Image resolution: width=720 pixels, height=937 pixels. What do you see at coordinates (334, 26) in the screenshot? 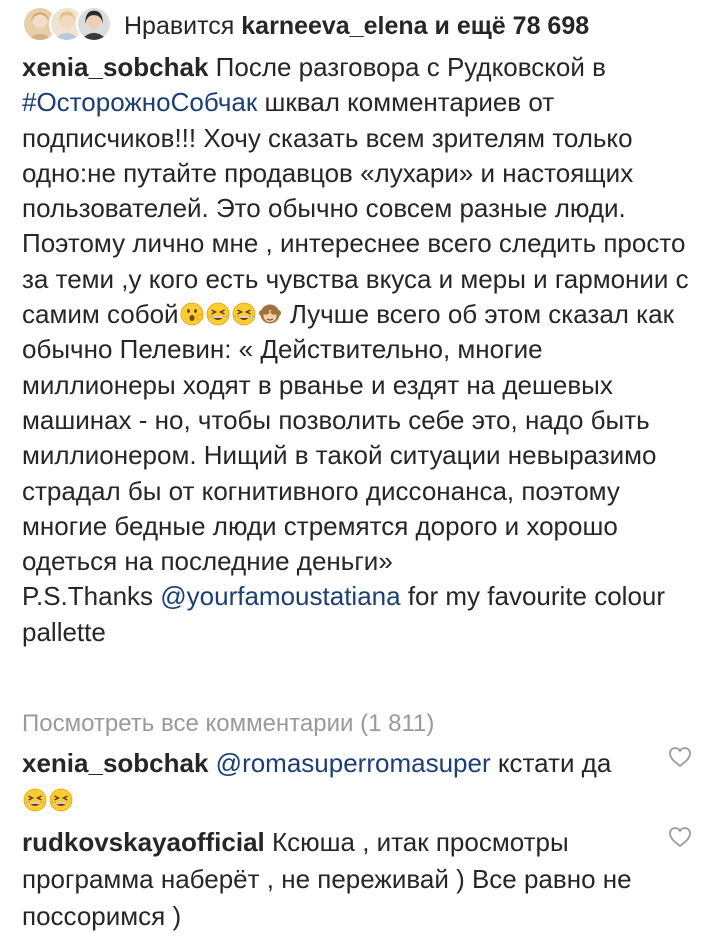
I see `liker-username: karneeva_elena` at bounding box center [334, 26].